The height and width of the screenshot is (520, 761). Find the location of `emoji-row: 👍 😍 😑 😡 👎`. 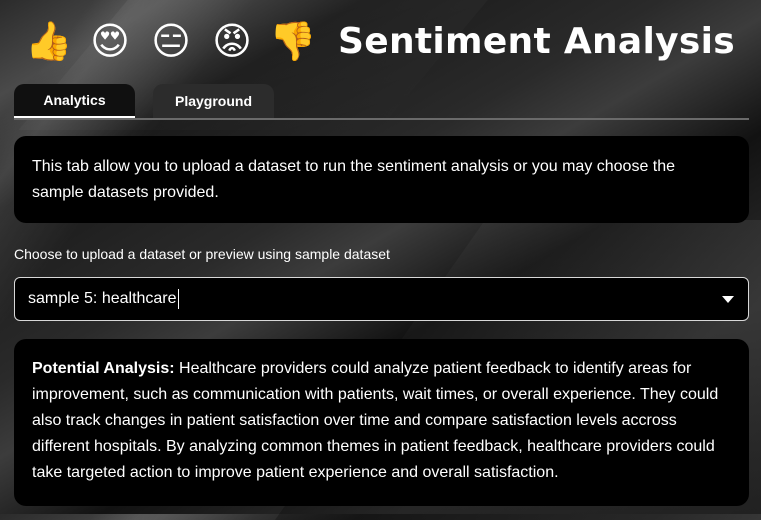

emoji-row: 👍 😍 😑 😡 👎 is located at coordinates (171, 41).